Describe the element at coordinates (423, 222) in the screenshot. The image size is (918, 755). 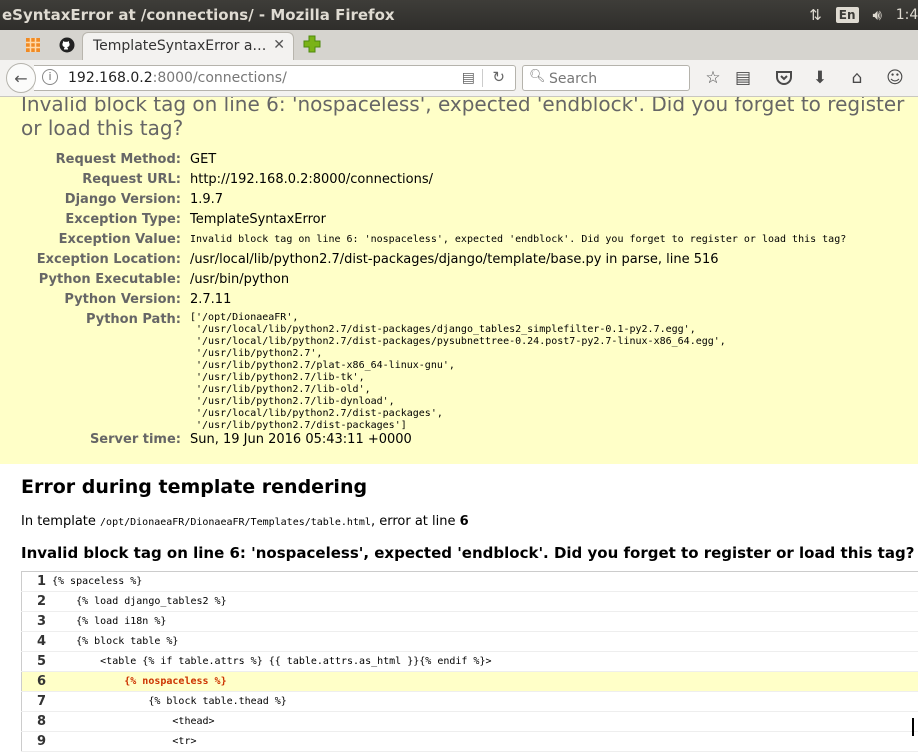
I see `meta-row: Exception Type: TemplateSyntaxError` at that location.